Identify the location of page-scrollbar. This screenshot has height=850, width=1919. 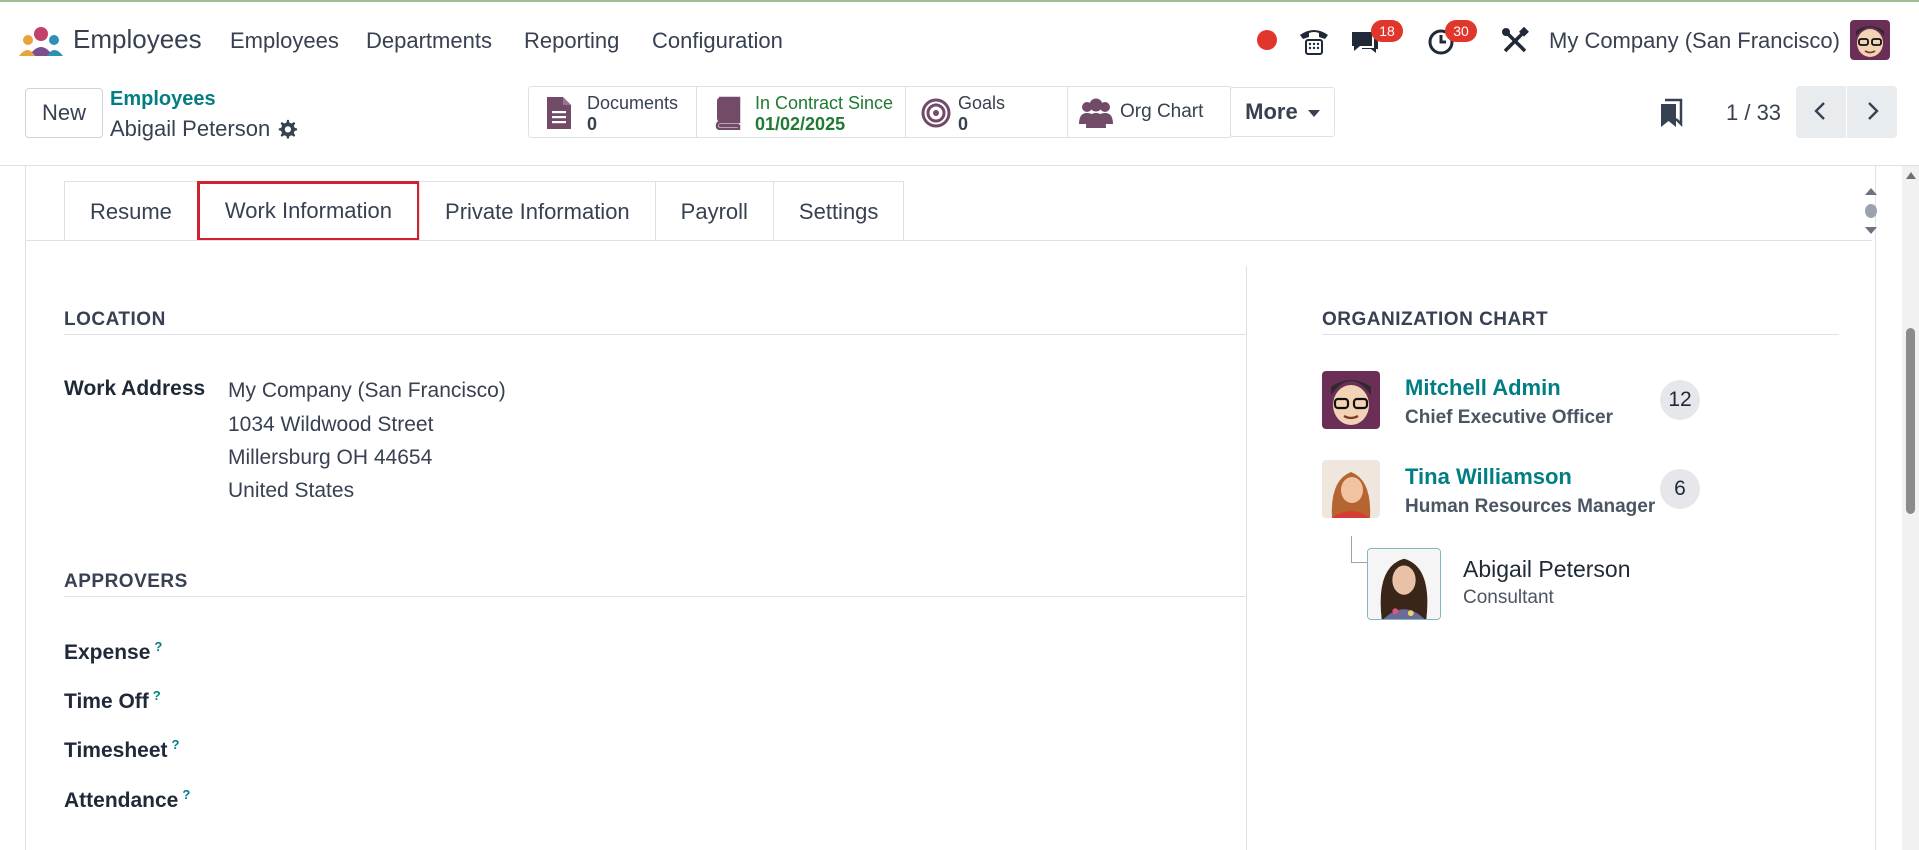
(1910, 508).